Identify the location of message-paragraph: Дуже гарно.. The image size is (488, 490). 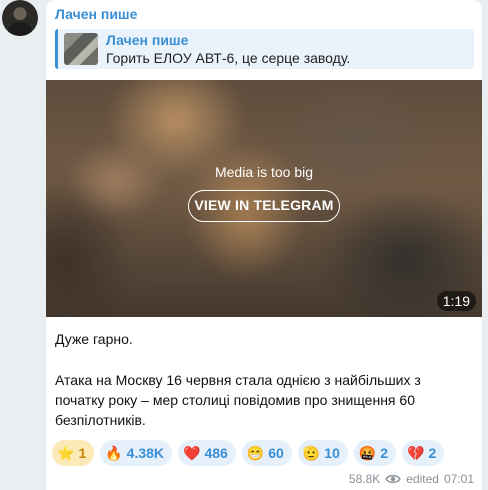
(94, 339).